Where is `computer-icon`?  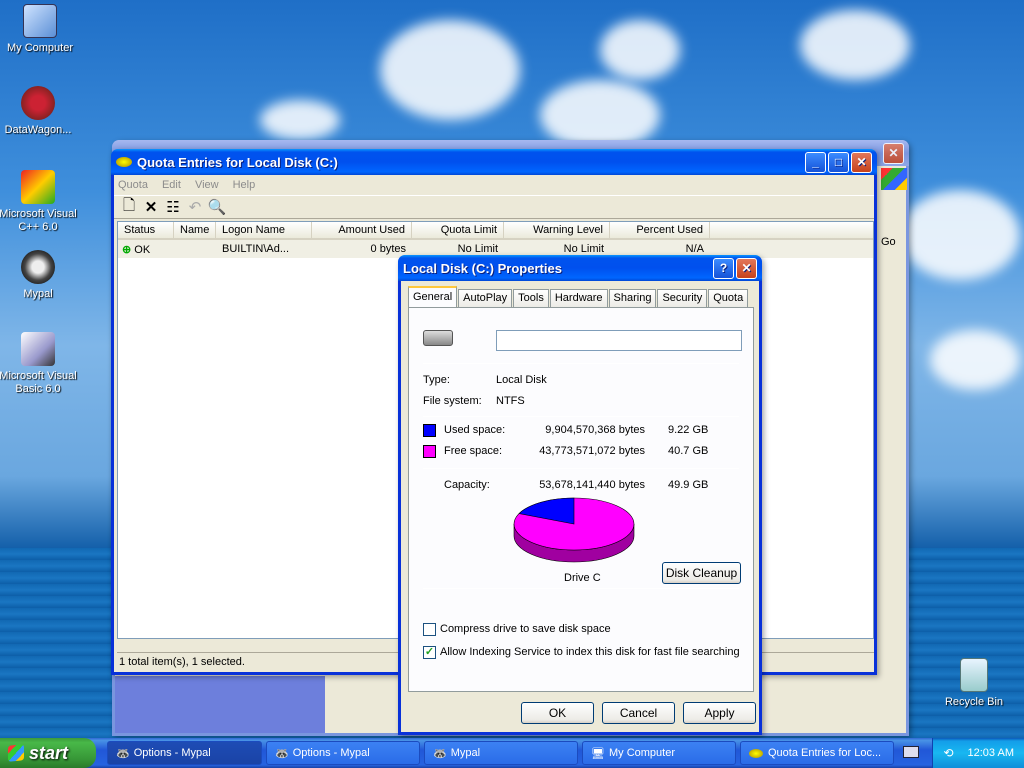 computer-icon is located at coordinates (40, 21).